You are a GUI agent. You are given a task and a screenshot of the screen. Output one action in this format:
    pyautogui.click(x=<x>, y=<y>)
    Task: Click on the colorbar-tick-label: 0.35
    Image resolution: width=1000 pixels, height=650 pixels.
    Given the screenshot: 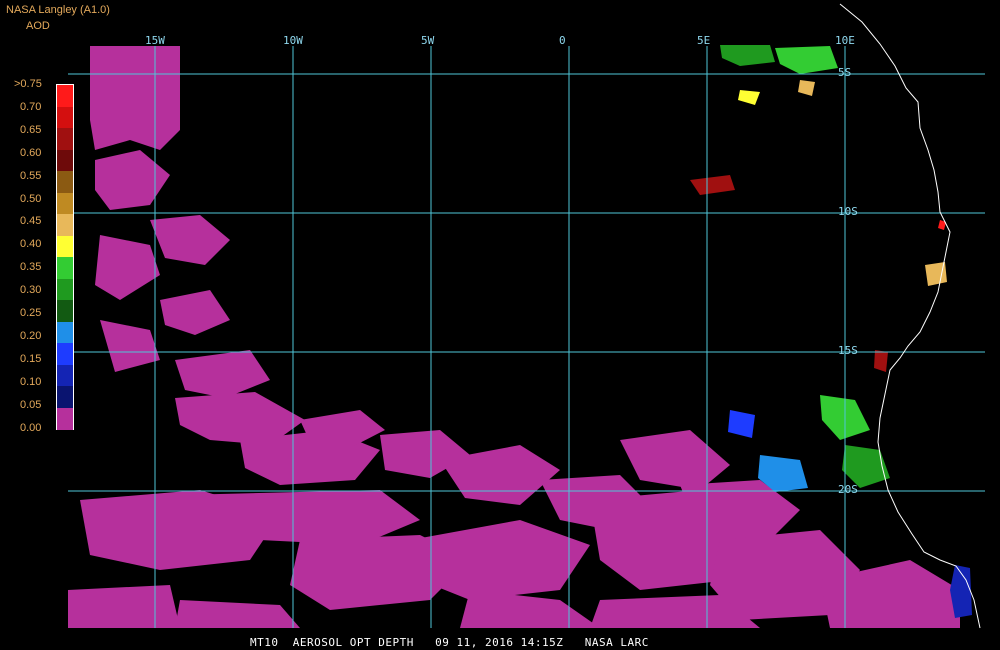 What is the action you would take?
    pyautogui.click(x=31, y=267)
    